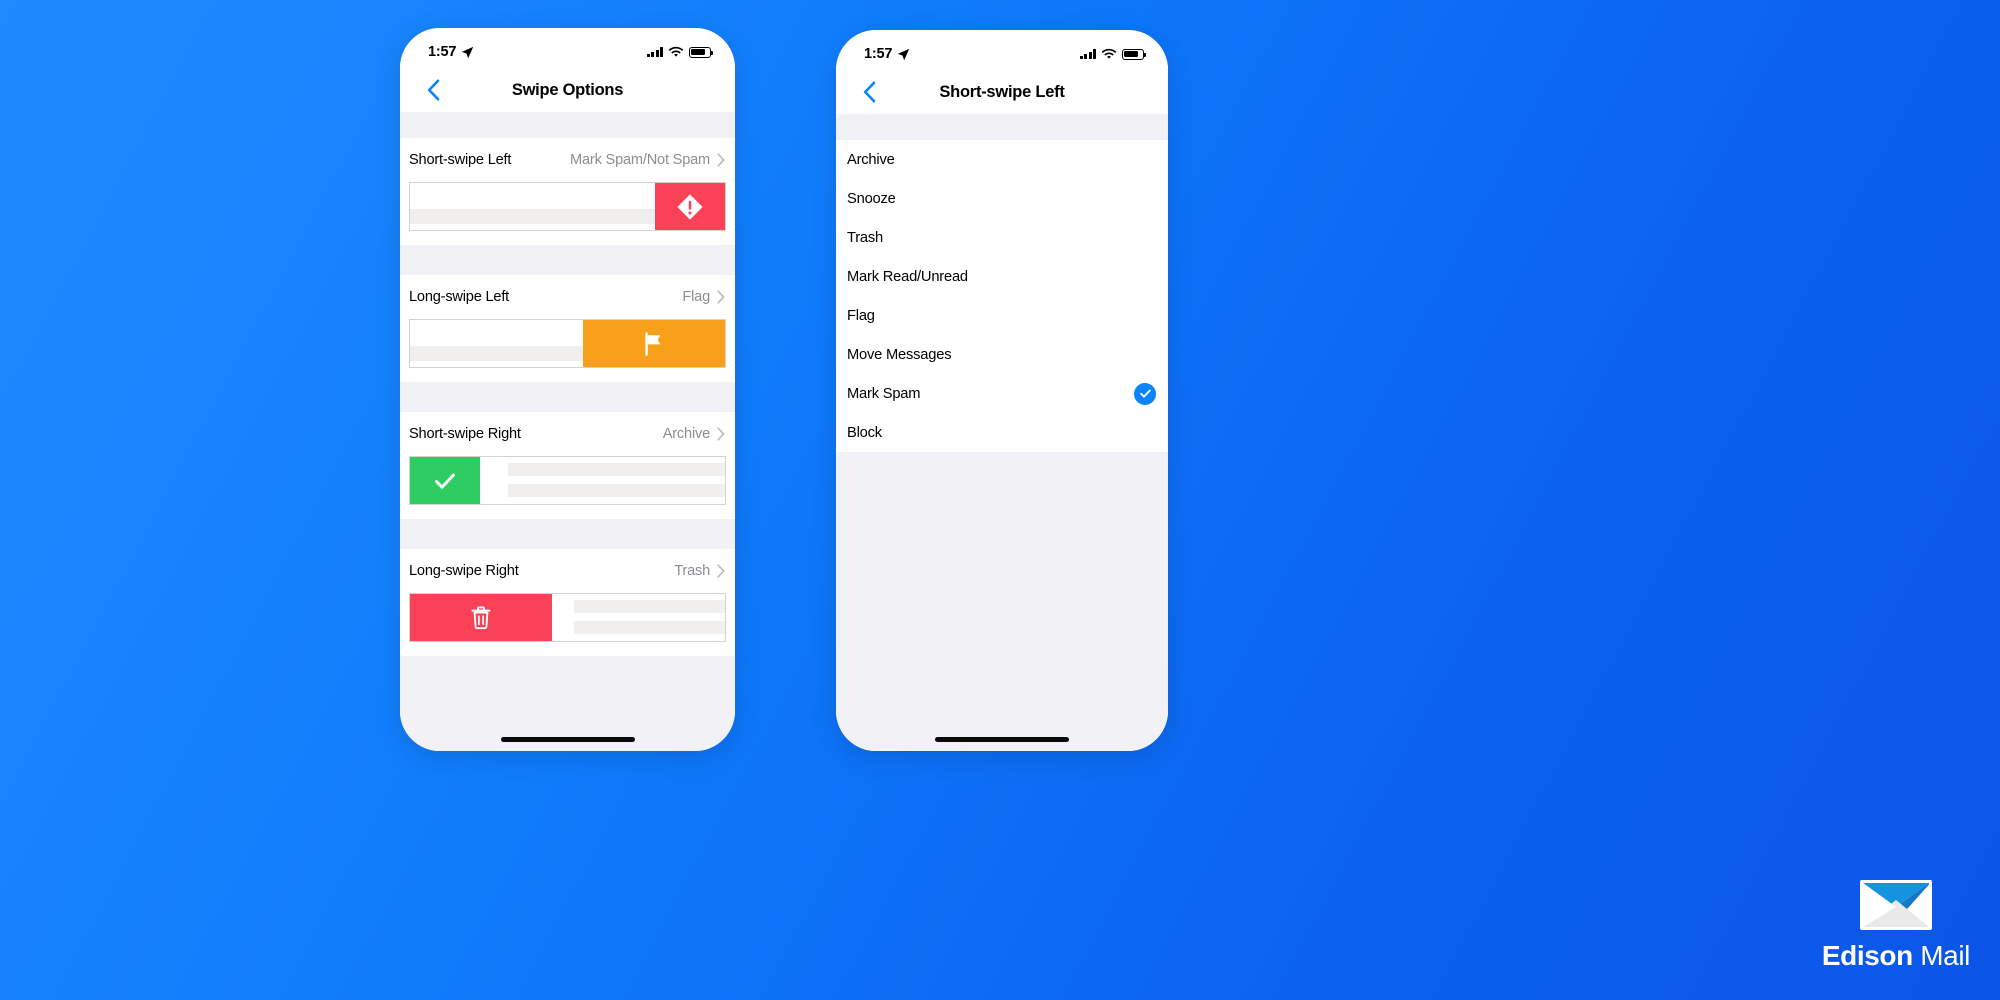 Image resolution: width=2000 pixels, height=1000 pixels. What do you see at coordinates (1945, 955) in the screenshot?
I see `brand-name-light: Mail` at bounding box center [1945, 955].